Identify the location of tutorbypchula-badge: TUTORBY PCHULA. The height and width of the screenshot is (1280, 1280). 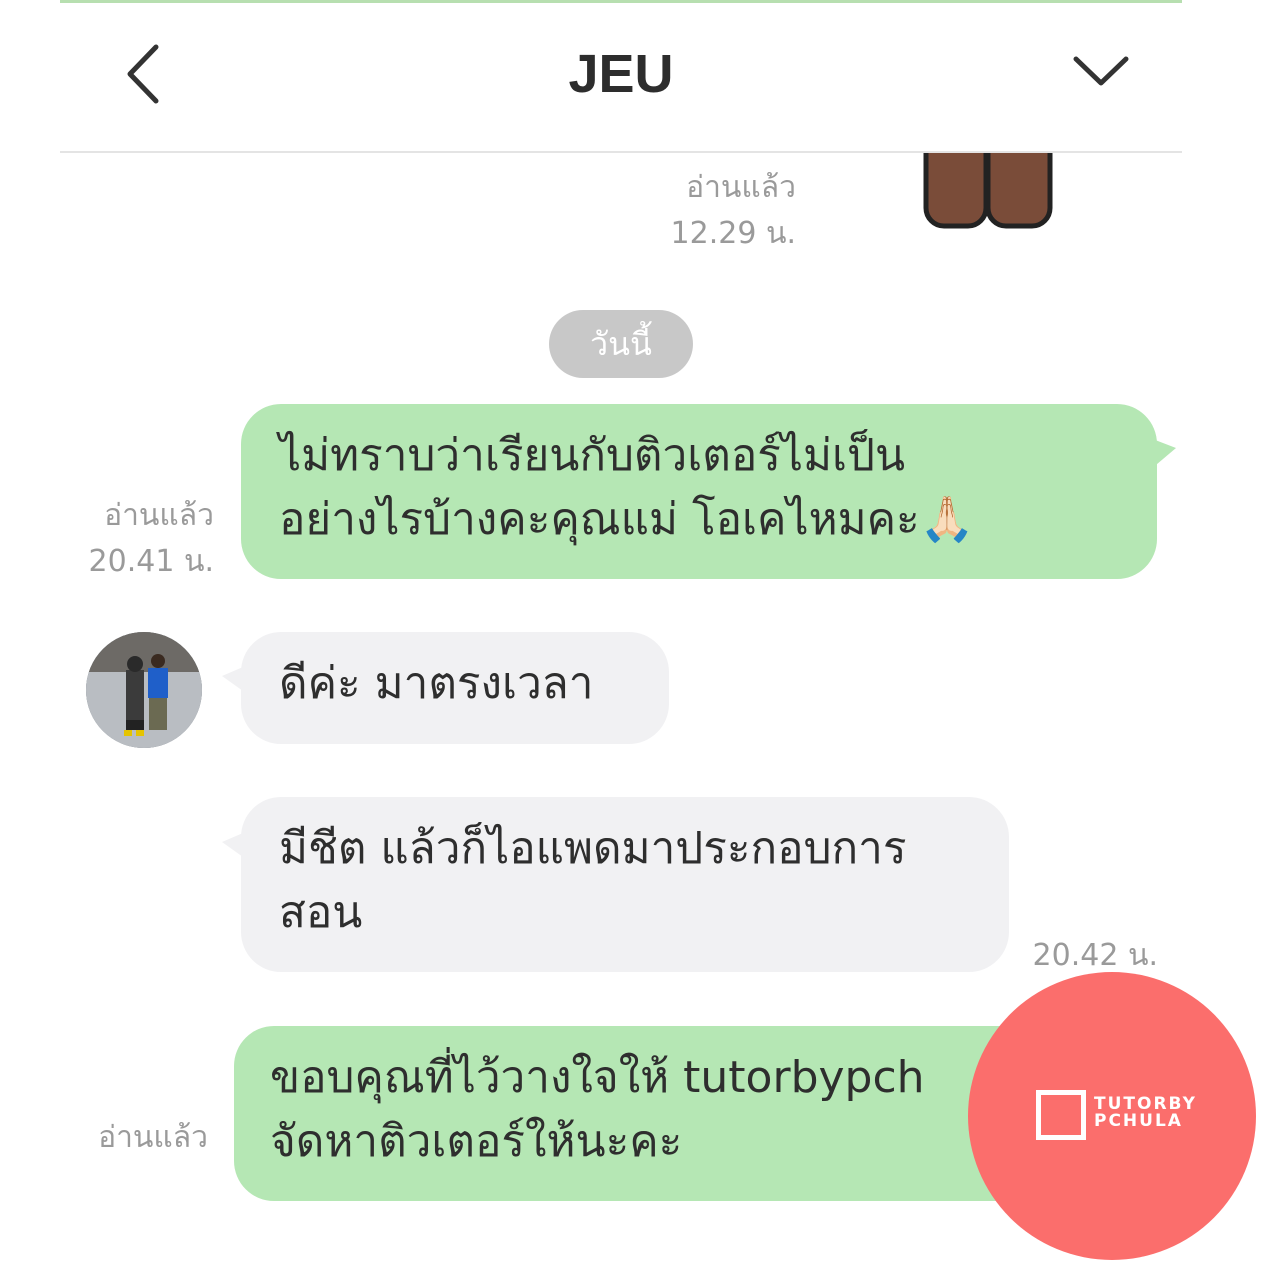
(1112, 1116).